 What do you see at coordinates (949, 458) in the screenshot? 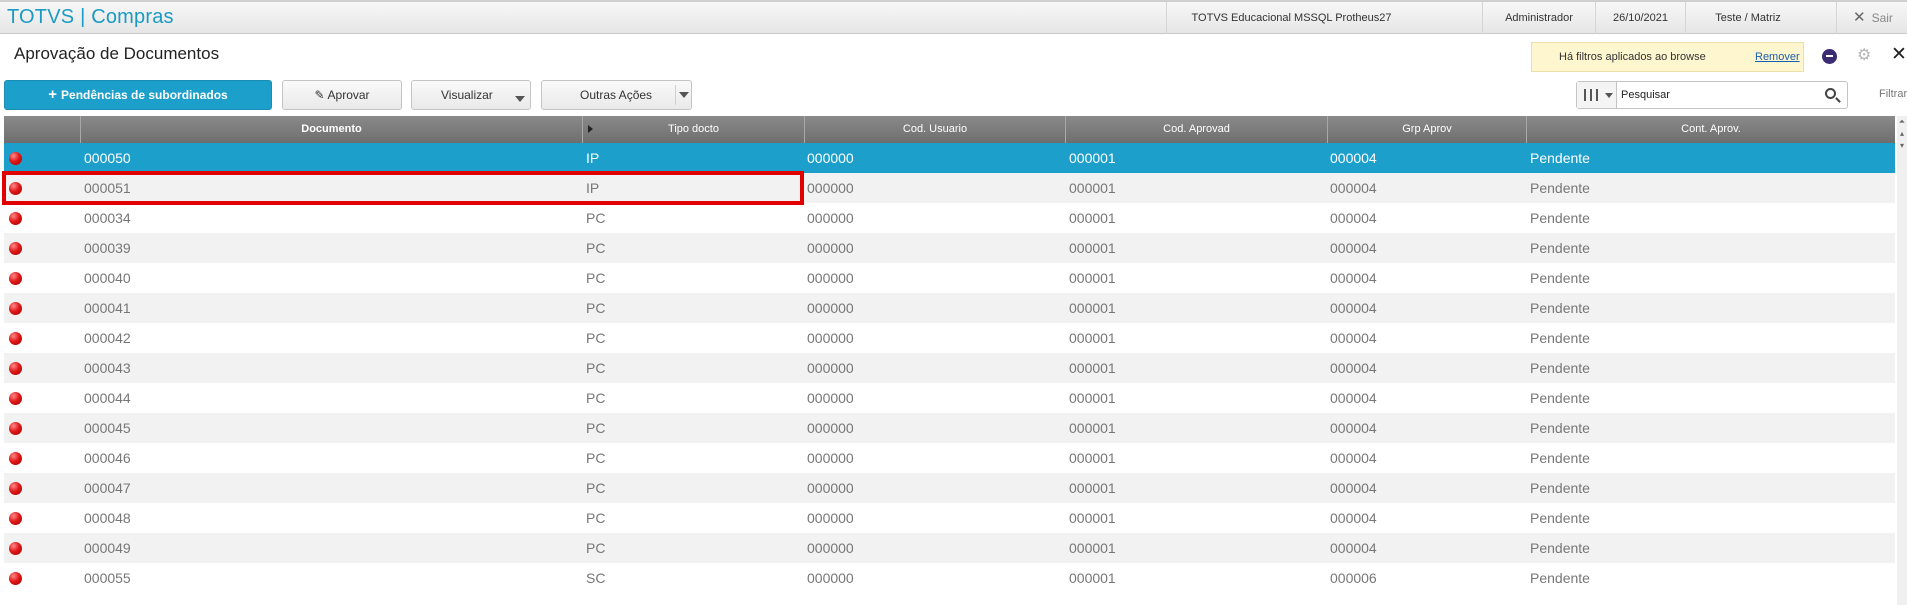
I see `table-row: 000046 PC 000000 000001 000004 Pendente` at bounding box center [949, 458].